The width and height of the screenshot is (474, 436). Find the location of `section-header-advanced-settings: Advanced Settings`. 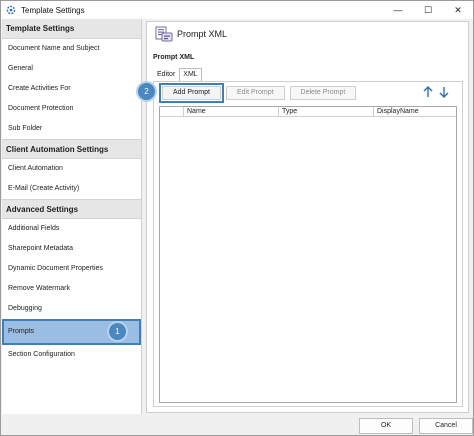

section-header-advanced-settings: Advanced Settings is located at coordinates (71, 209).